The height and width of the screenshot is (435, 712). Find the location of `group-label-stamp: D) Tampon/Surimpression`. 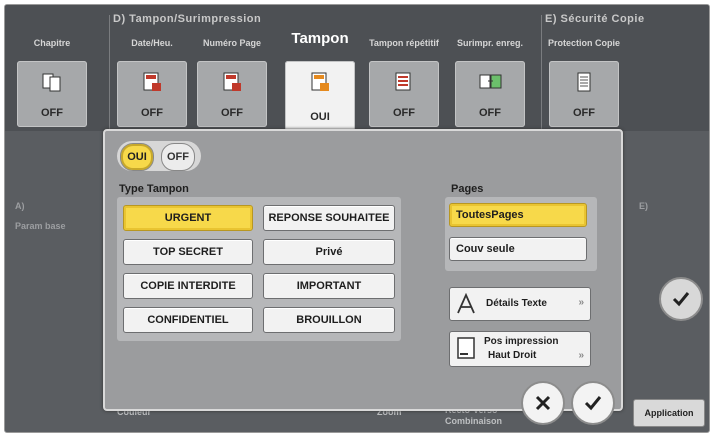

group-label-stamp: D) Tampon/Surimpression is located at coordinates (187, 19).